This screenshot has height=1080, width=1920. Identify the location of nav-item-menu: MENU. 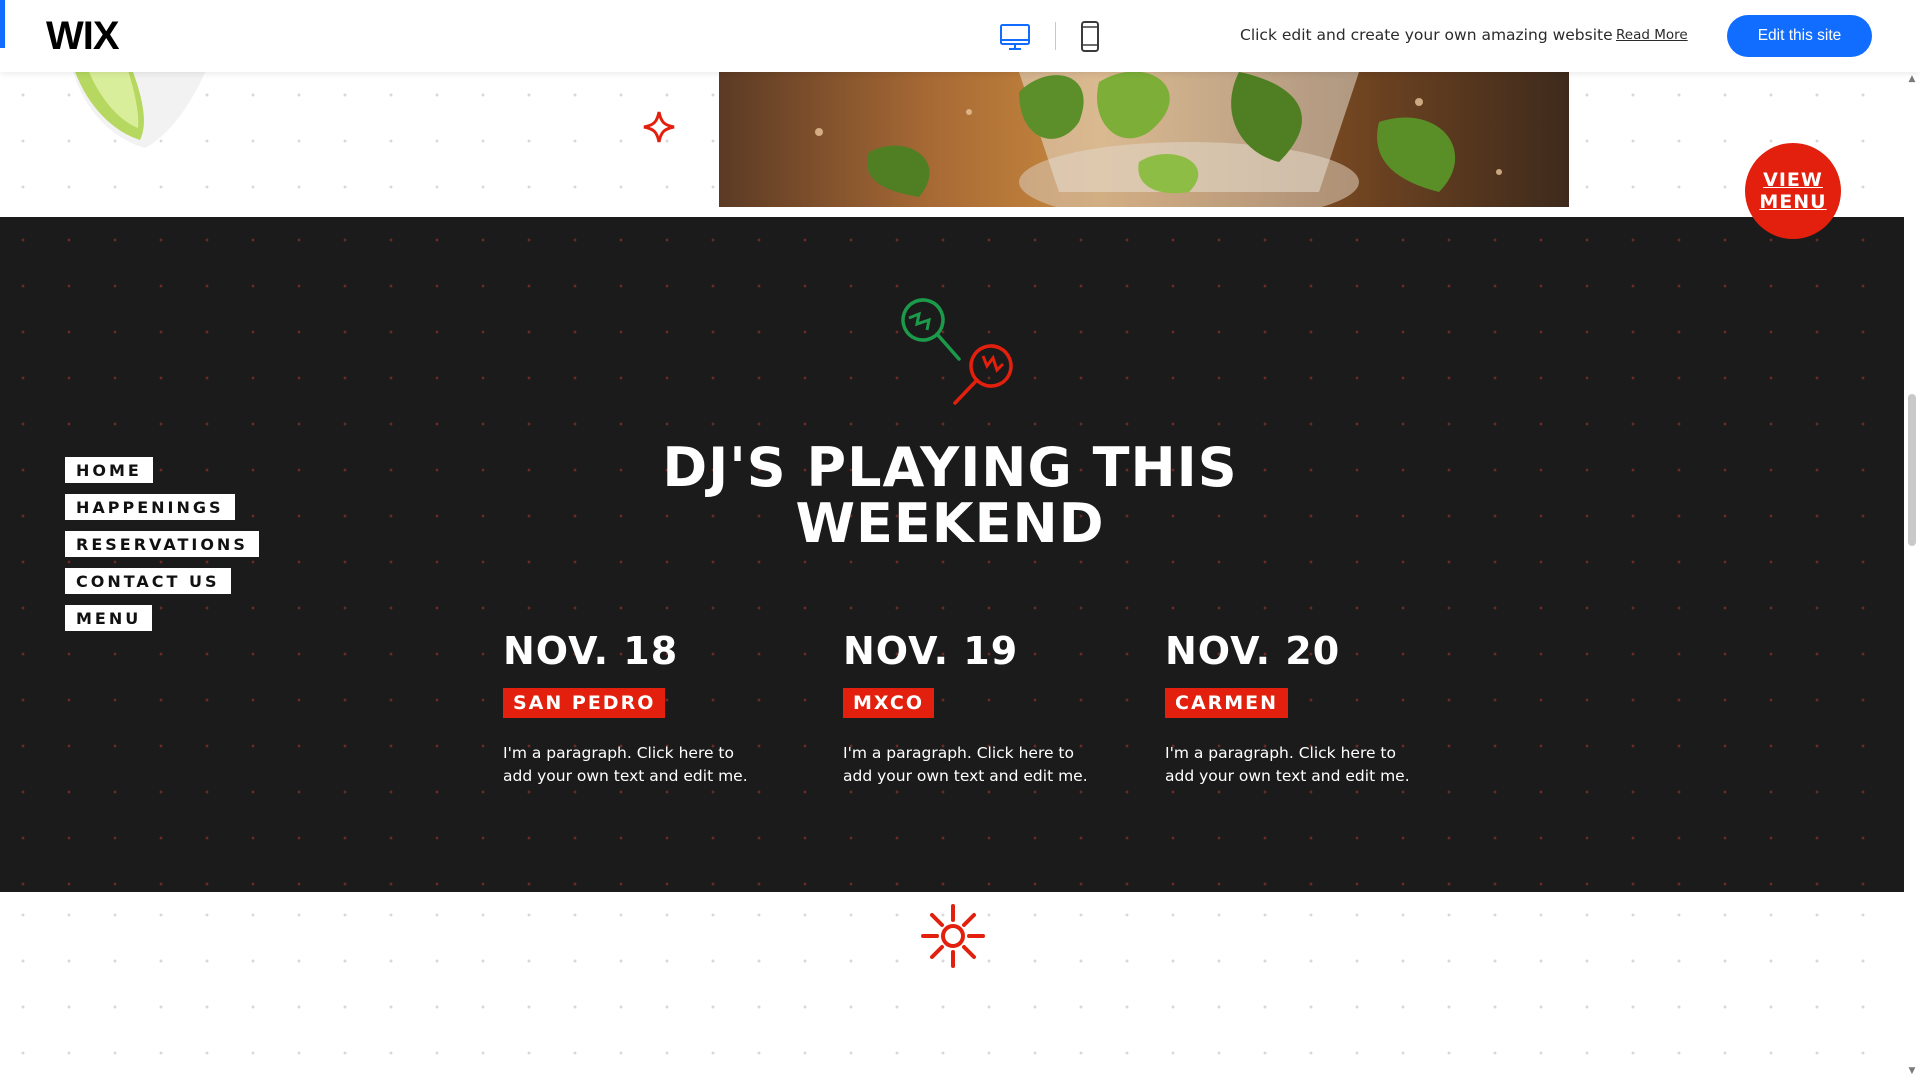
(109, 618).